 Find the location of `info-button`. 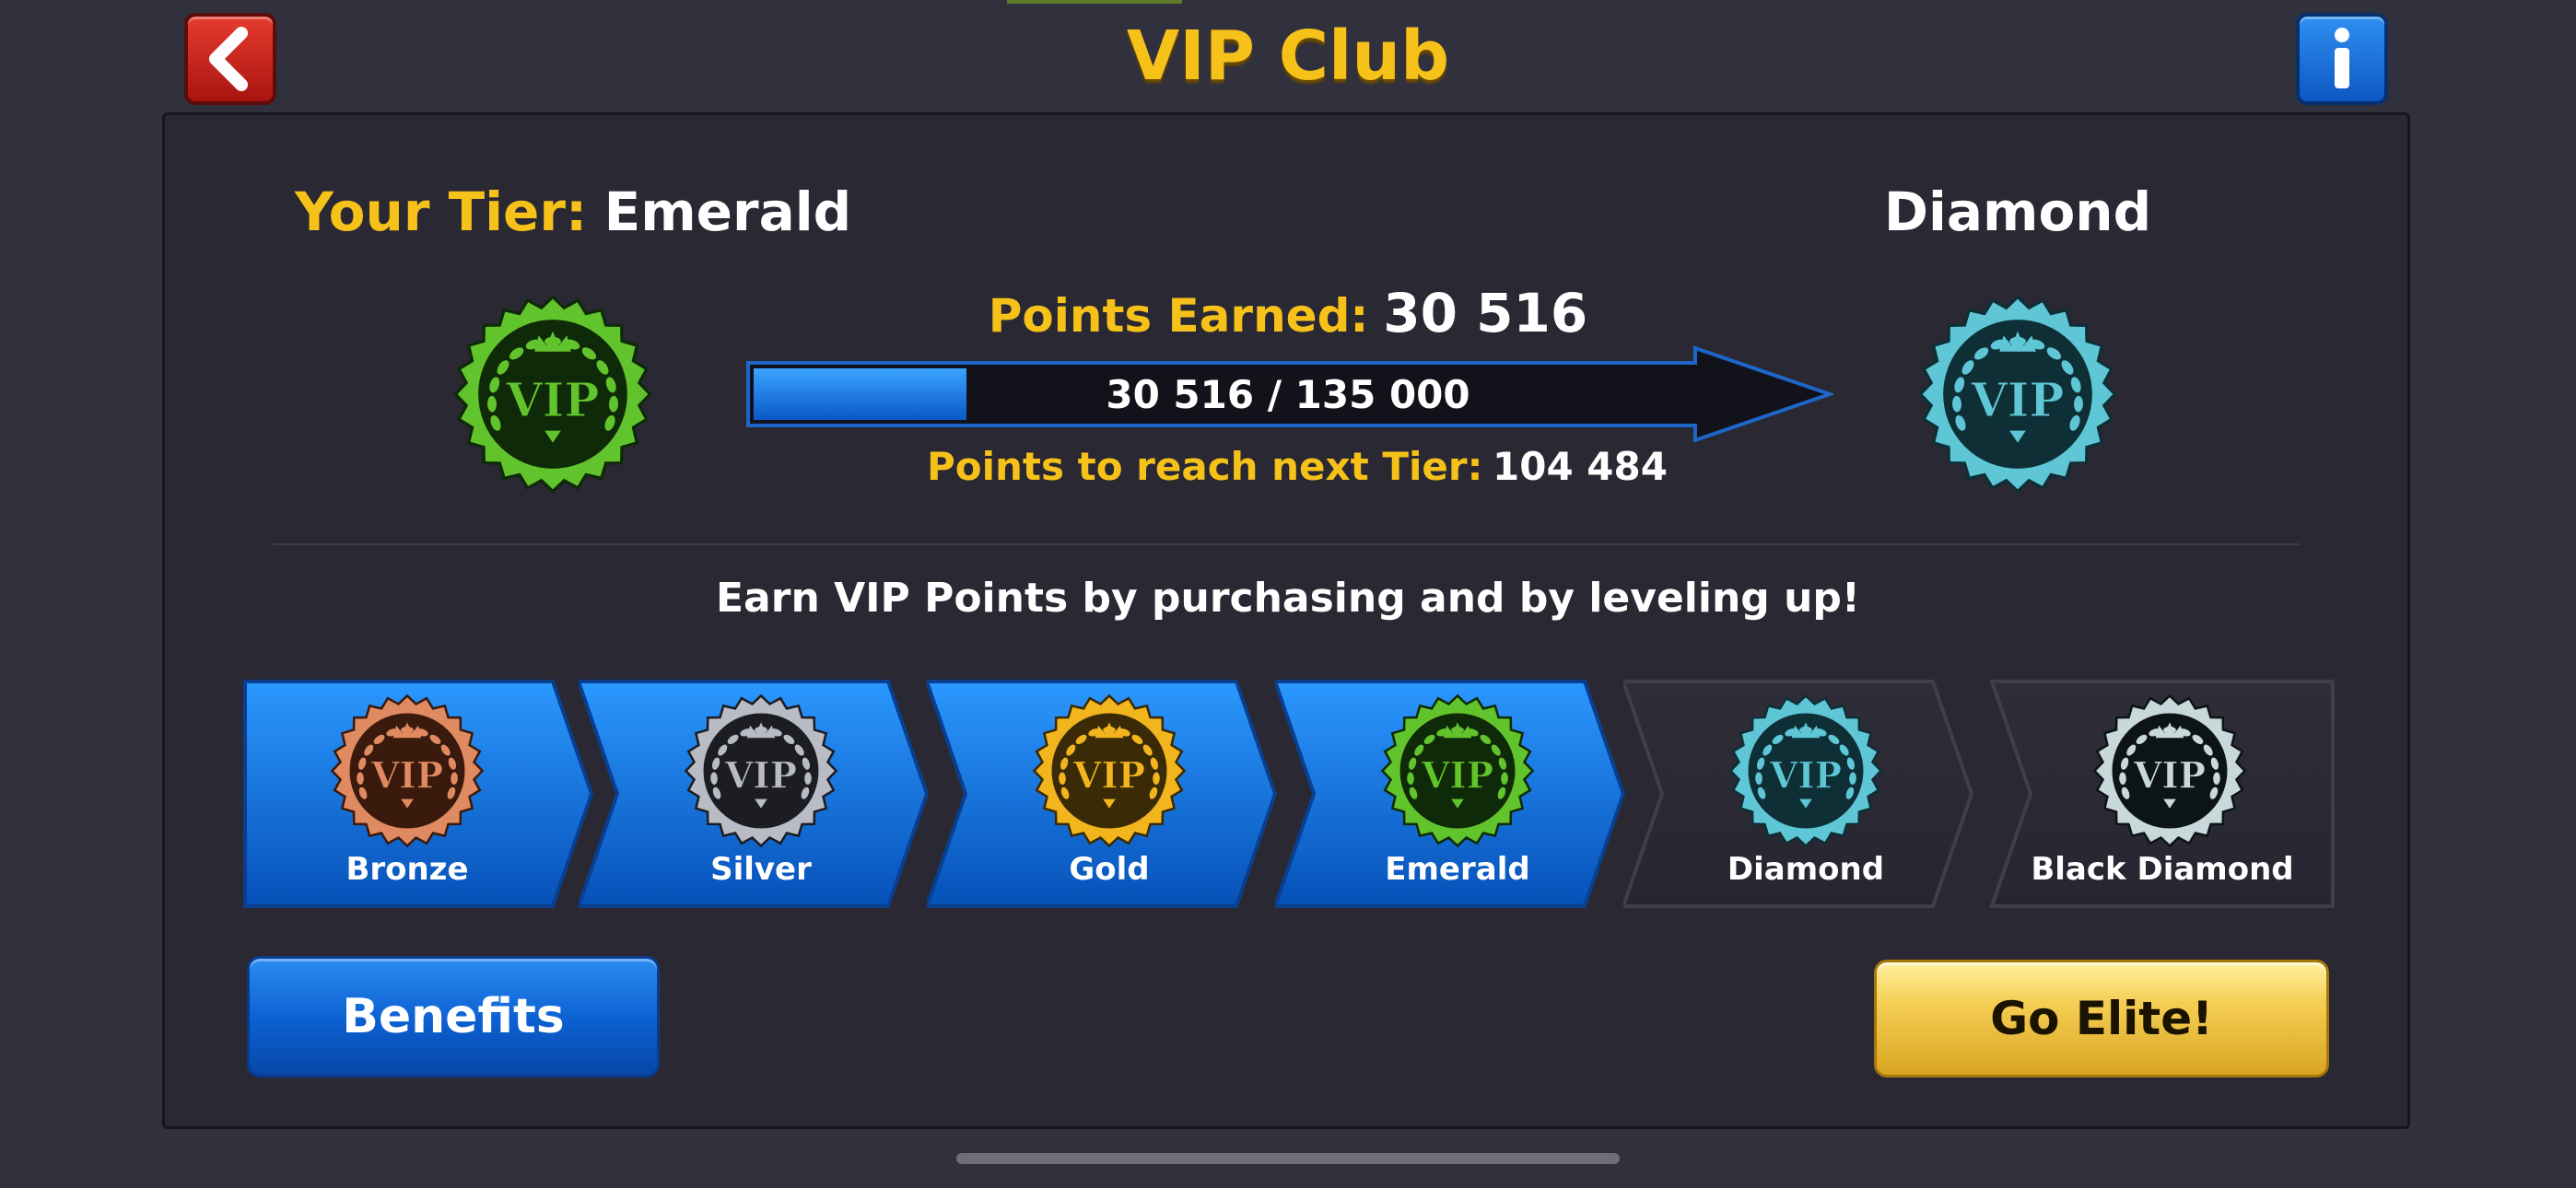

info-button is located at coordinates (2342, 59).